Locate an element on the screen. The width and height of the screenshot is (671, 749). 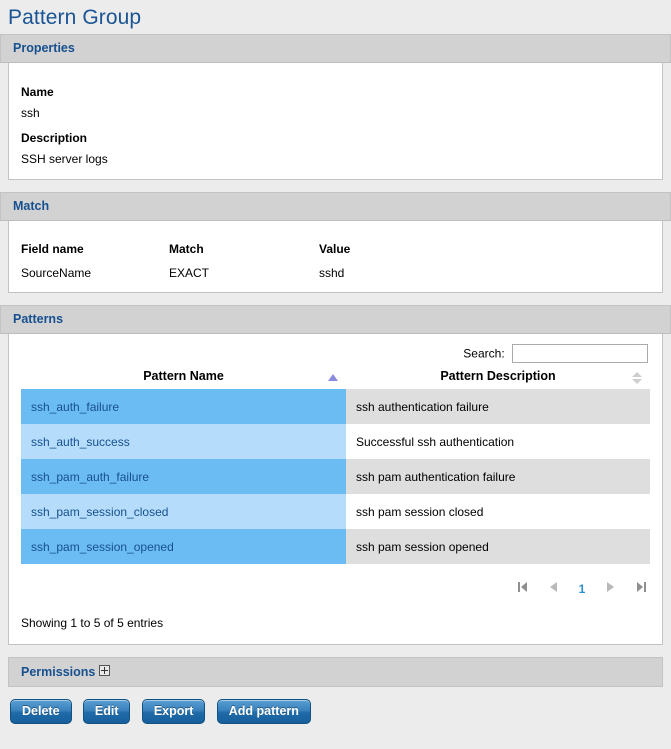
match-col-value: Value is located at coordinates (335, 249).